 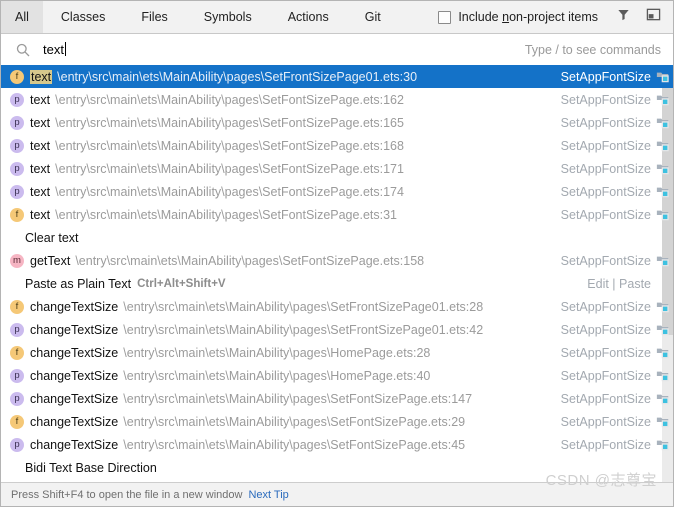 What do you see at coordinates (592, 49) in the screenshot?
I see `search-hint: Type / to see commands` at bounding box center [592, 49].